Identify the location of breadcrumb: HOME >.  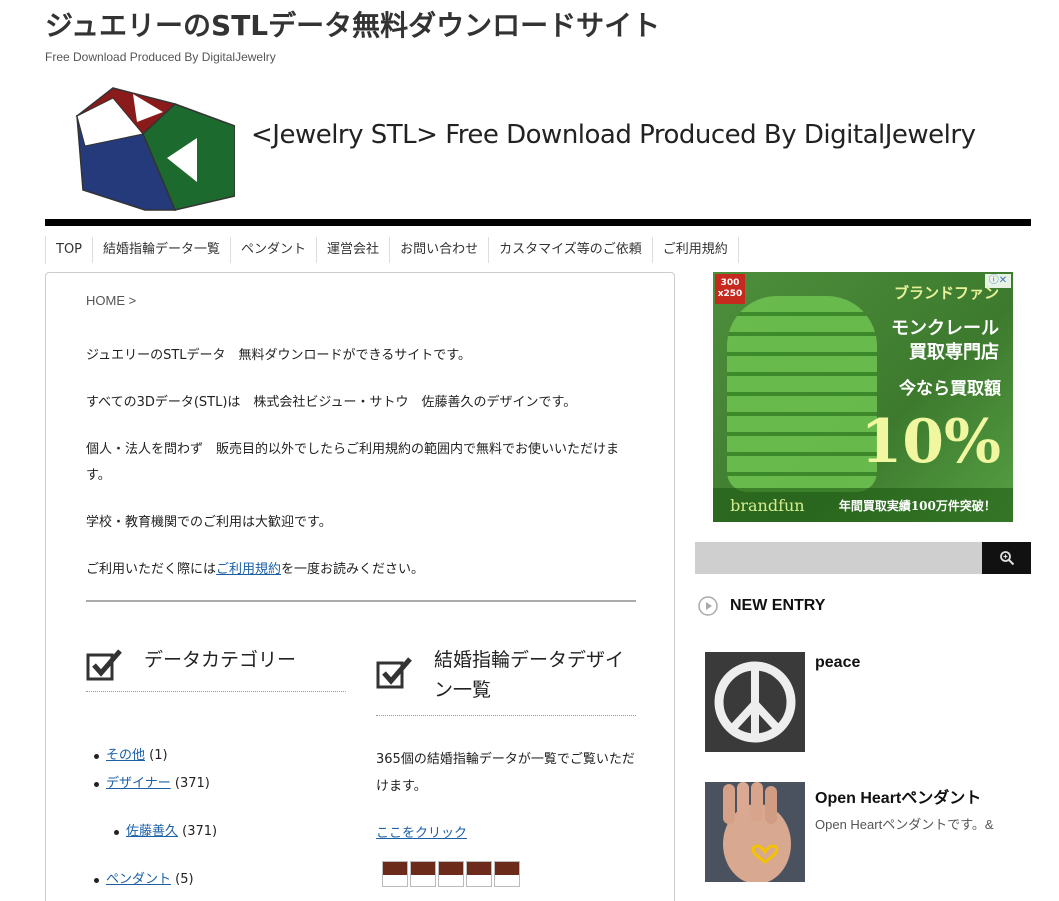
(111, 300).